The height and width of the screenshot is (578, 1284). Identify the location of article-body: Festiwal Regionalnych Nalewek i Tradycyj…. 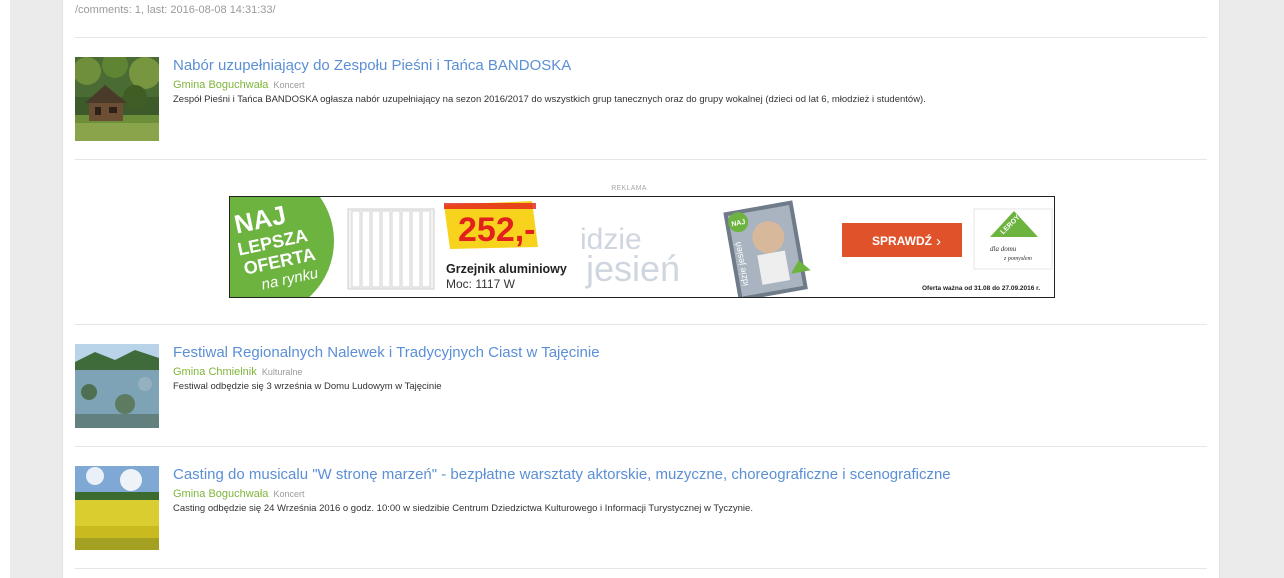
(690, 368).